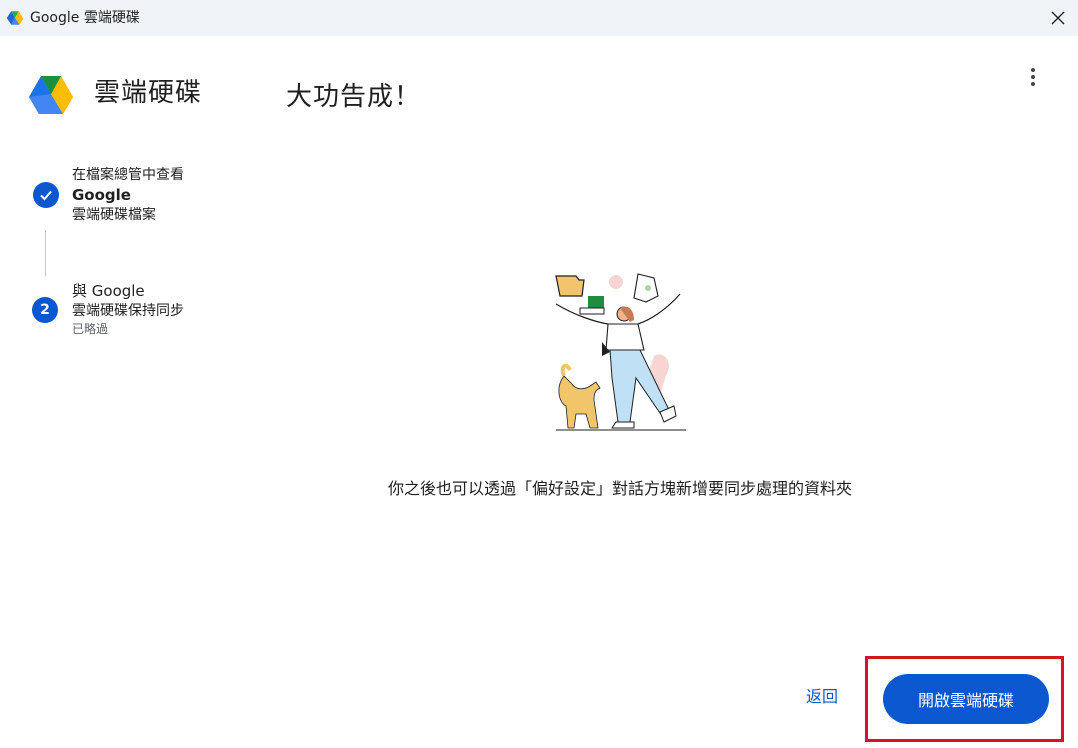 The image size is (1078, 748). What do you see at coordinates (128, 311) in the screenshot?
I see `step-2-line-2: 雲端硬碟保持同步` at bounding box center [128, 311].